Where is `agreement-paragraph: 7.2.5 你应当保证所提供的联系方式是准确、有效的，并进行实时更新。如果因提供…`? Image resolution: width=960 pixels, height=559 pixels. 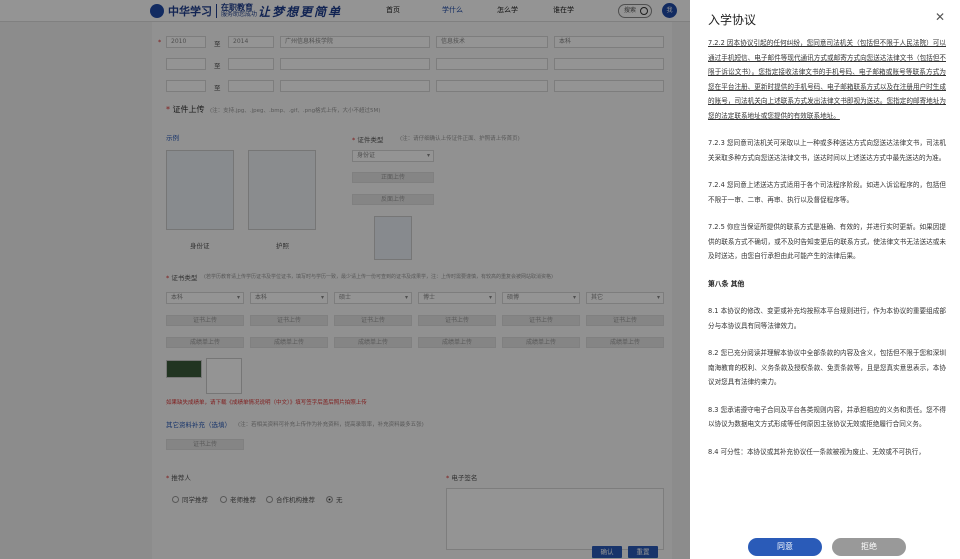
agreement-paragraph: 7.2.5 你应当保证所提供的联系方式是准确、有效的，并进行实时更新。如果因提供… is located at coordinates (827, 241).